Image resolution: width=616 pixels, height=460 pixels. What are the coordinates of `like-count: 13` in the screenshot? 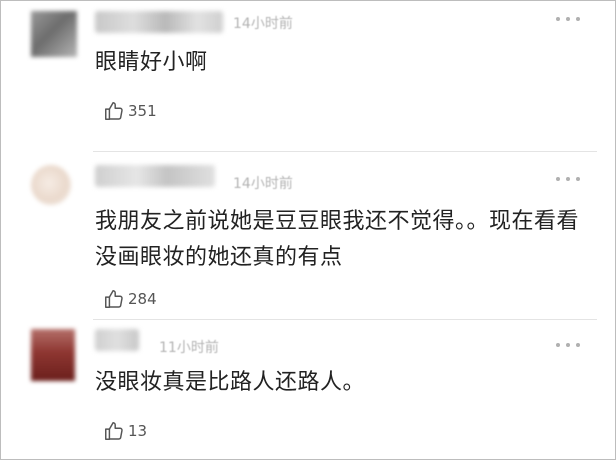 It's located at (138, 431).